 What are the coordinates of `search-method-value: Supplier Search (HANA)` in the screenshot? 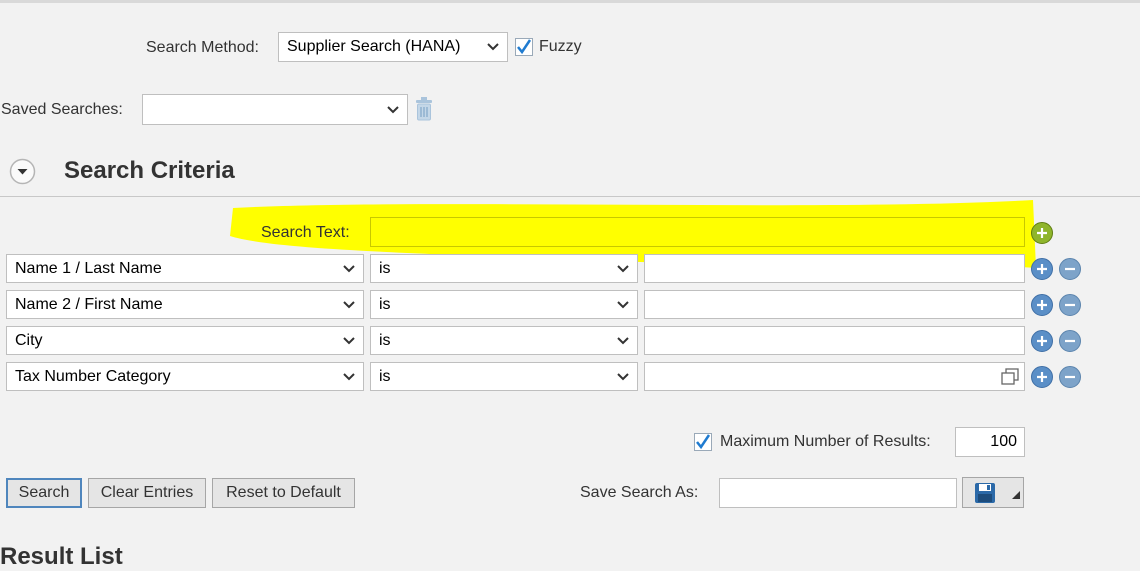 It's located at (374, 46).